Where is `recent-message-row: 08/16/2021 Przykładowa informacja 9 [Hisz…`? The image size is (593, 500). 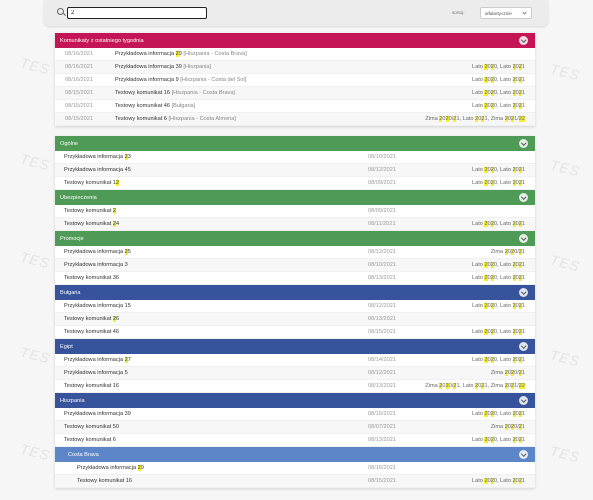
recent-message-row: 08/16/2021 Przykładowa informacja 9 [Hisz… is located at coordinates (295, 80).